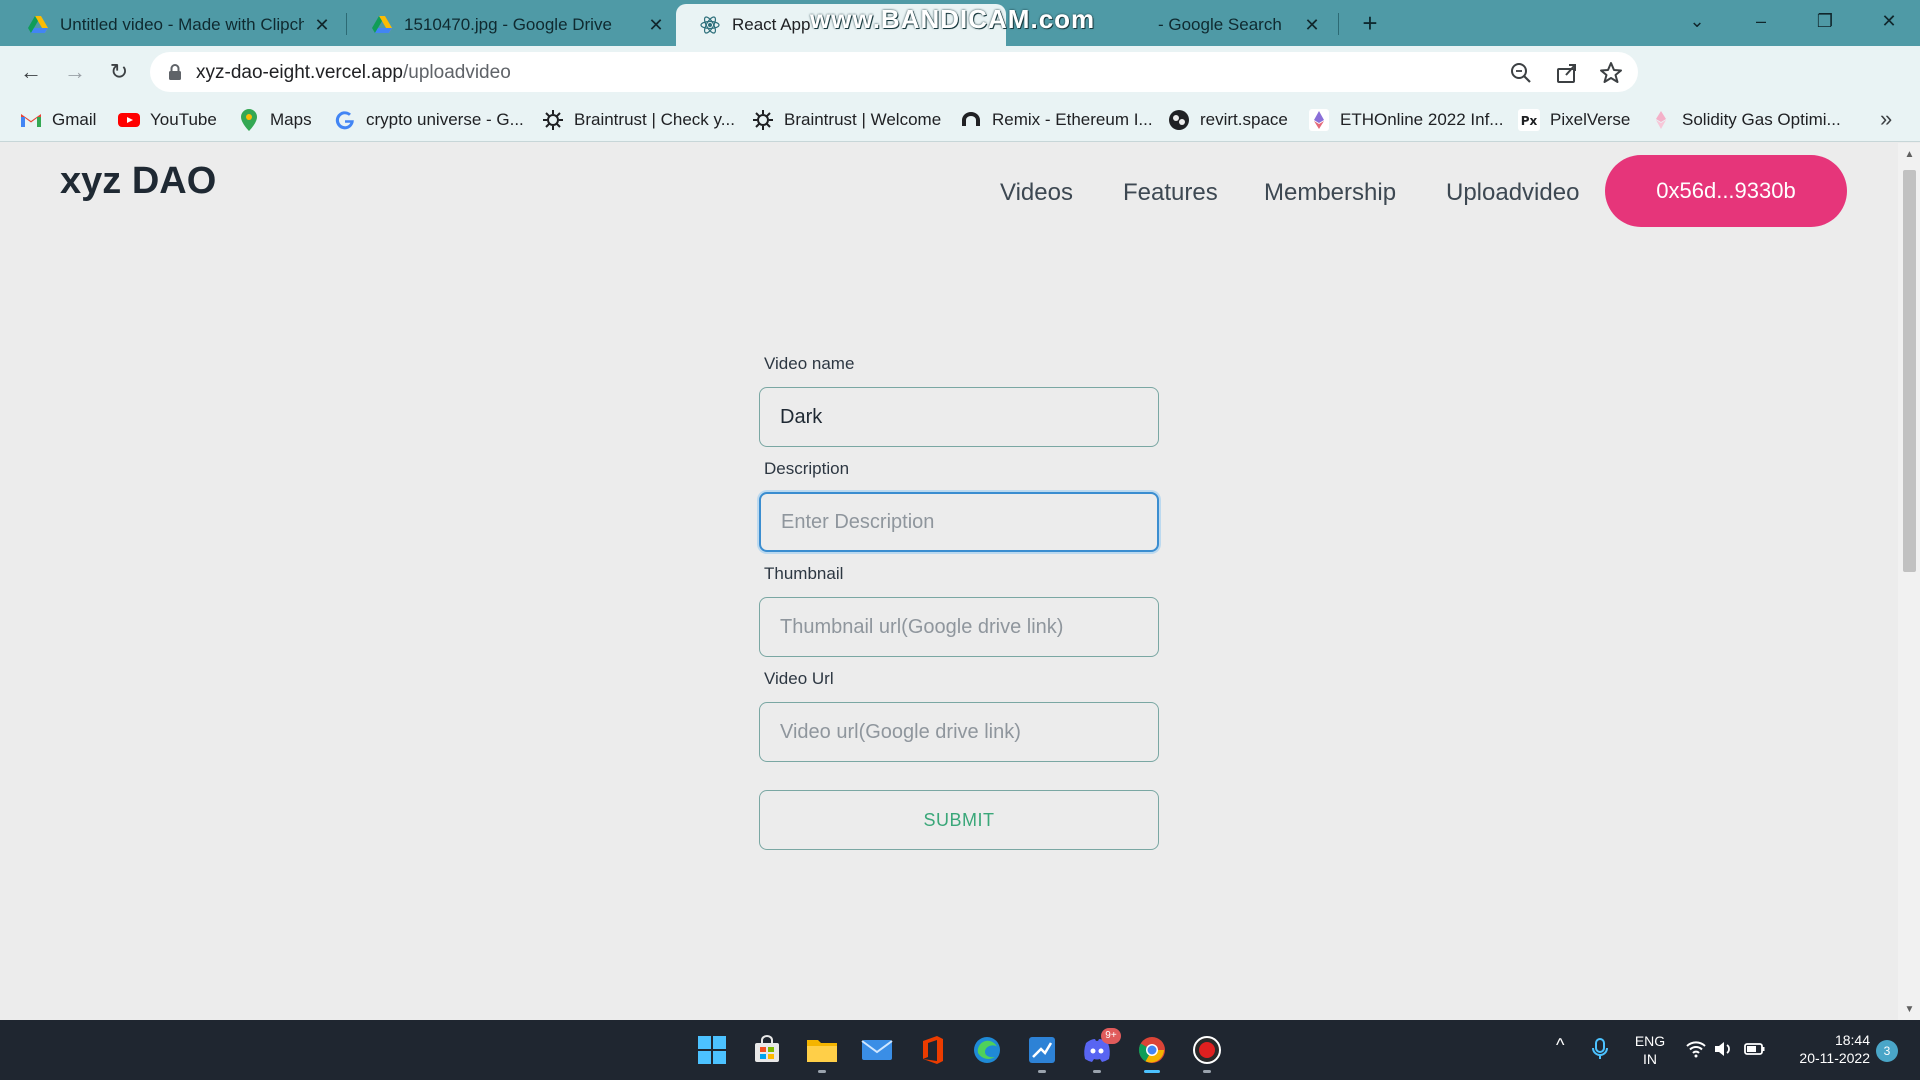 This screenshot has width=1920, height=1080. I want to click on thumbnail-url-input, so click(959, 627).